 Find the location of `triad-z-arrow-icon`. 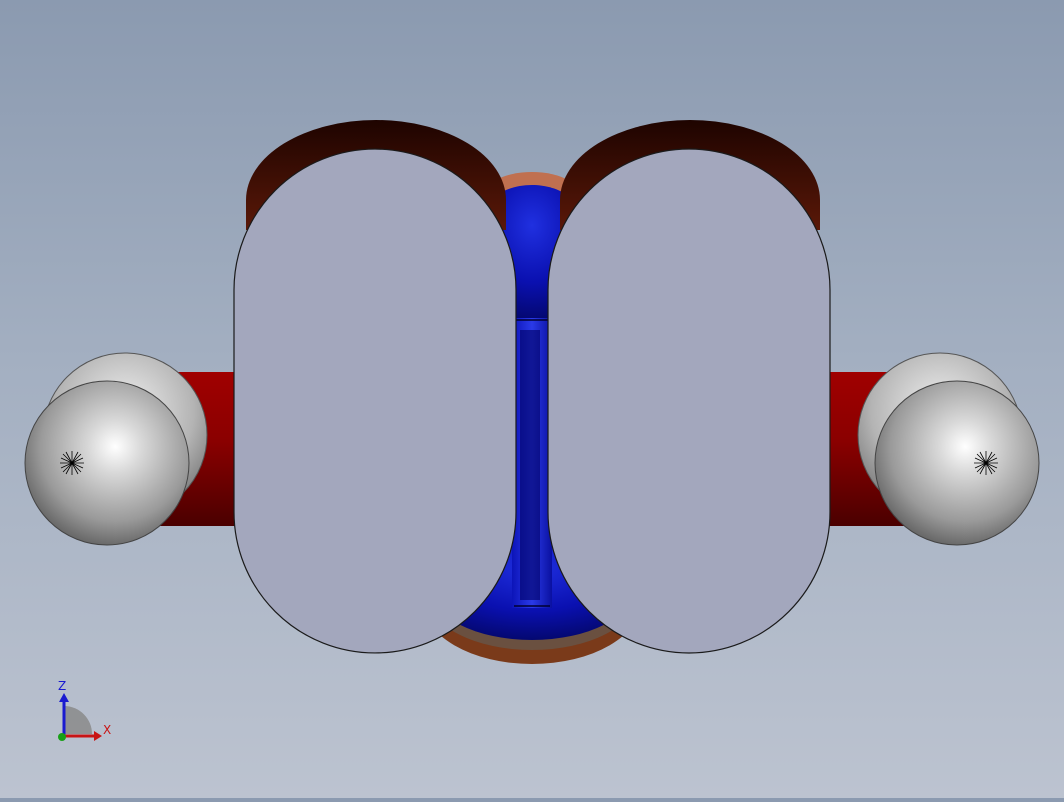

triad-z-arrow-icon is located at coordinates (64, 697).